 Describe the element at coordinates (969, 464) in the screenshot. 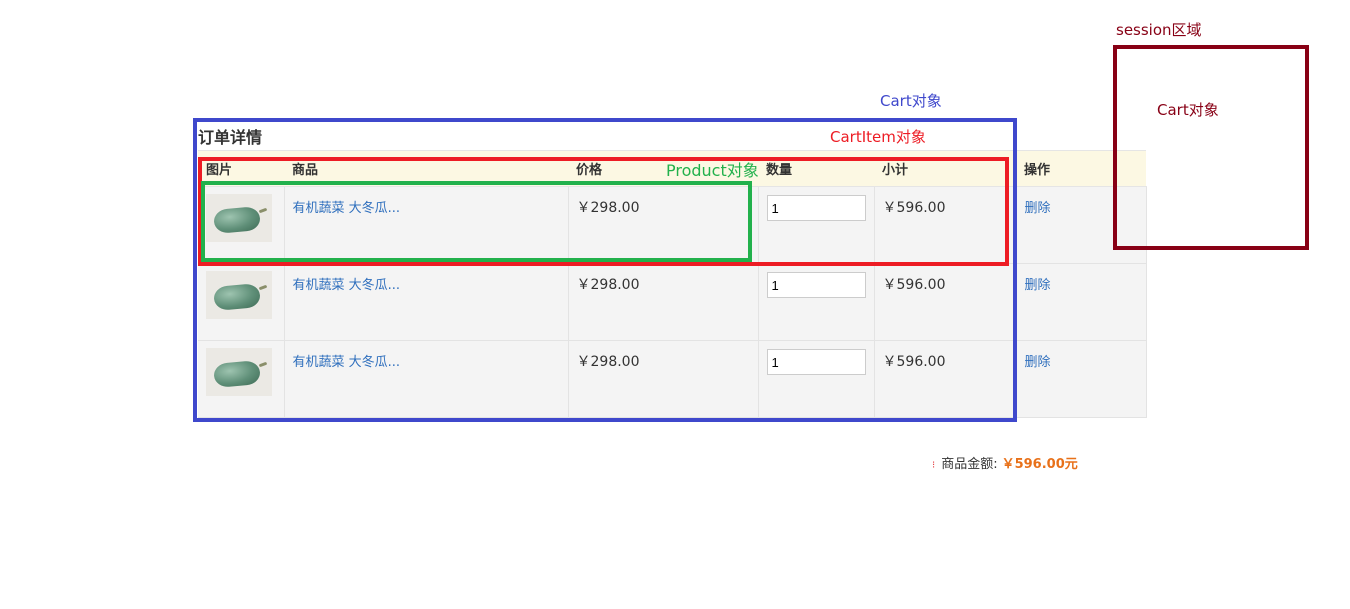

I see `total-label: 商品金额:` at that location.